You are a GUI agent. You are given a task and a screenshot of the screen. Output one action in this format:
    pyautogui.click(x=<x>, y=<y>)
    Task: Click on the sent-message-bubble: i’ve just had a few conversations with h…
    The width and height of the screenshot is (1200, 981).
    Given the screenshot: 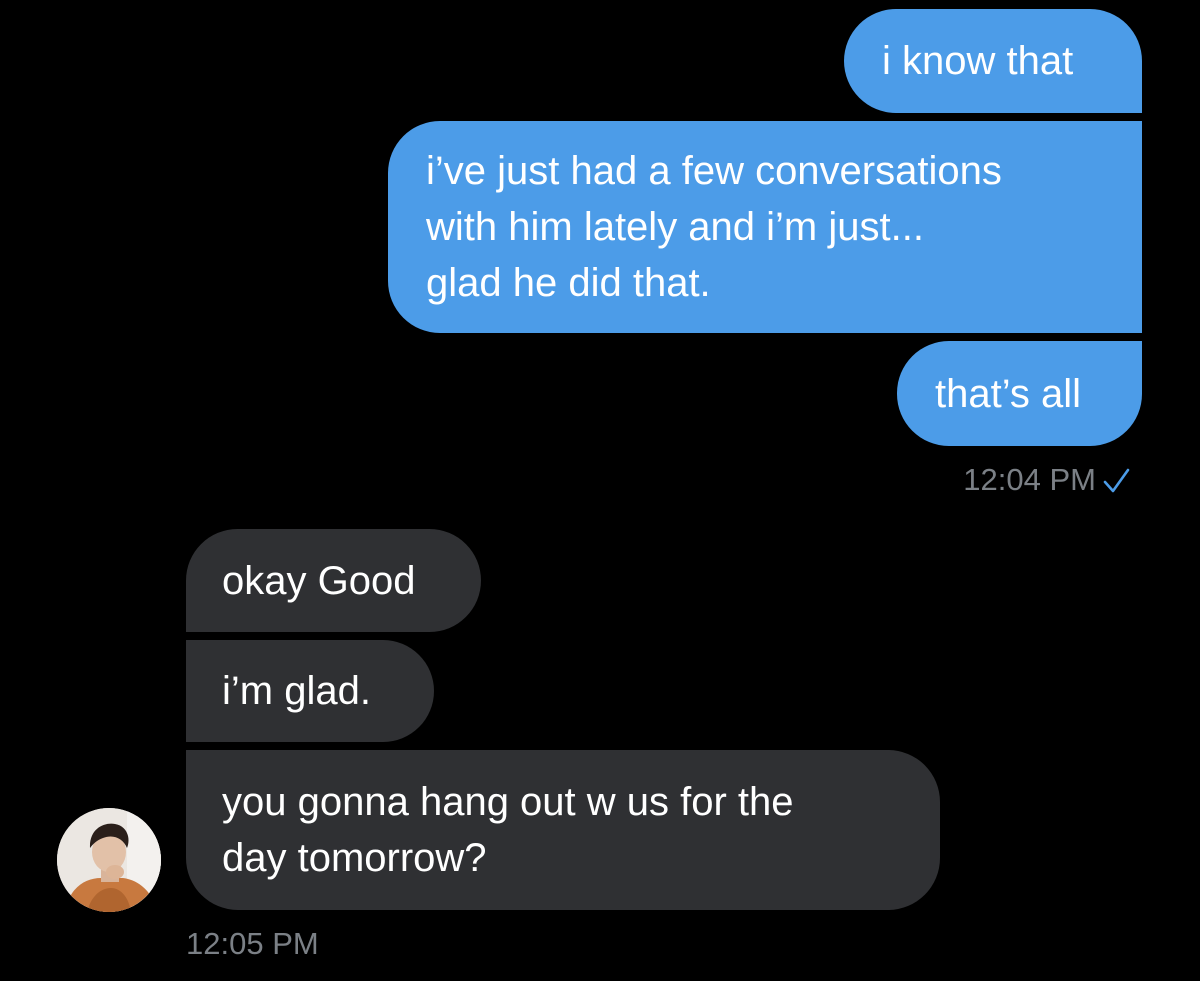 What is the action you would take?
    pyautogui.click(x=765, y=227)
    